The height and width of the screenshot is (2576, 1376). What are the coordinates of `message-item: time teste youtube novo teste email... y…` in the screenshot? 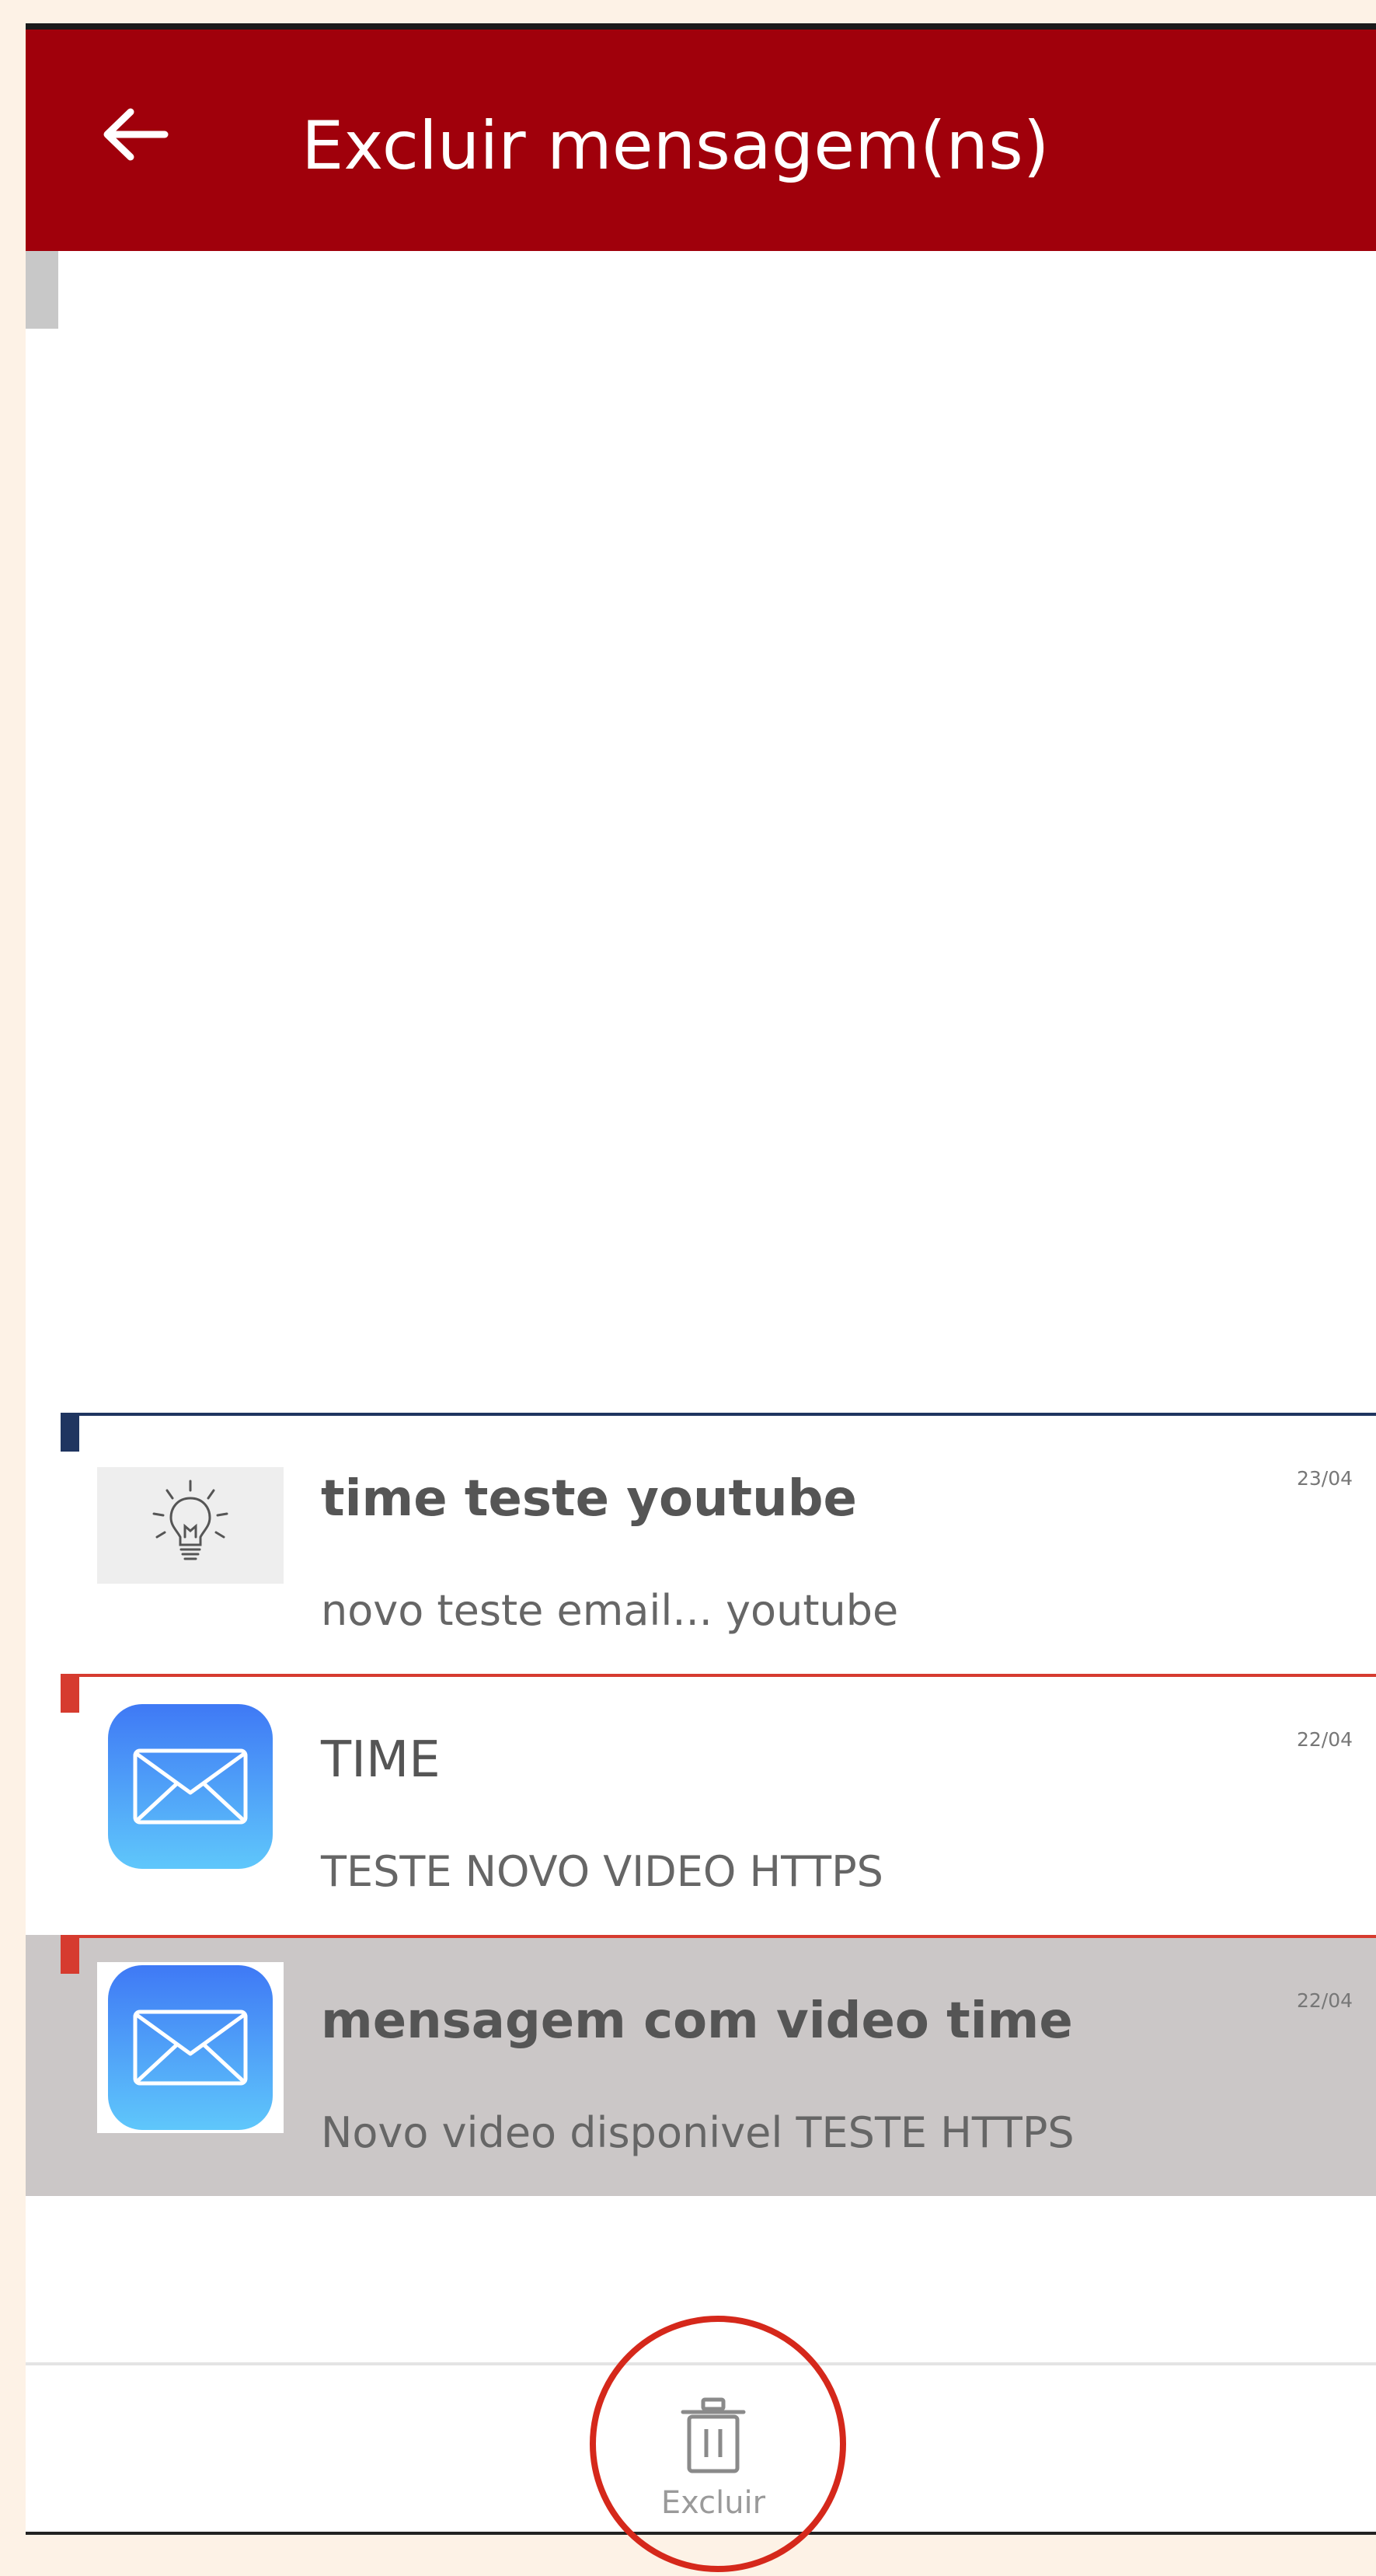 It's located at (701, 1543).